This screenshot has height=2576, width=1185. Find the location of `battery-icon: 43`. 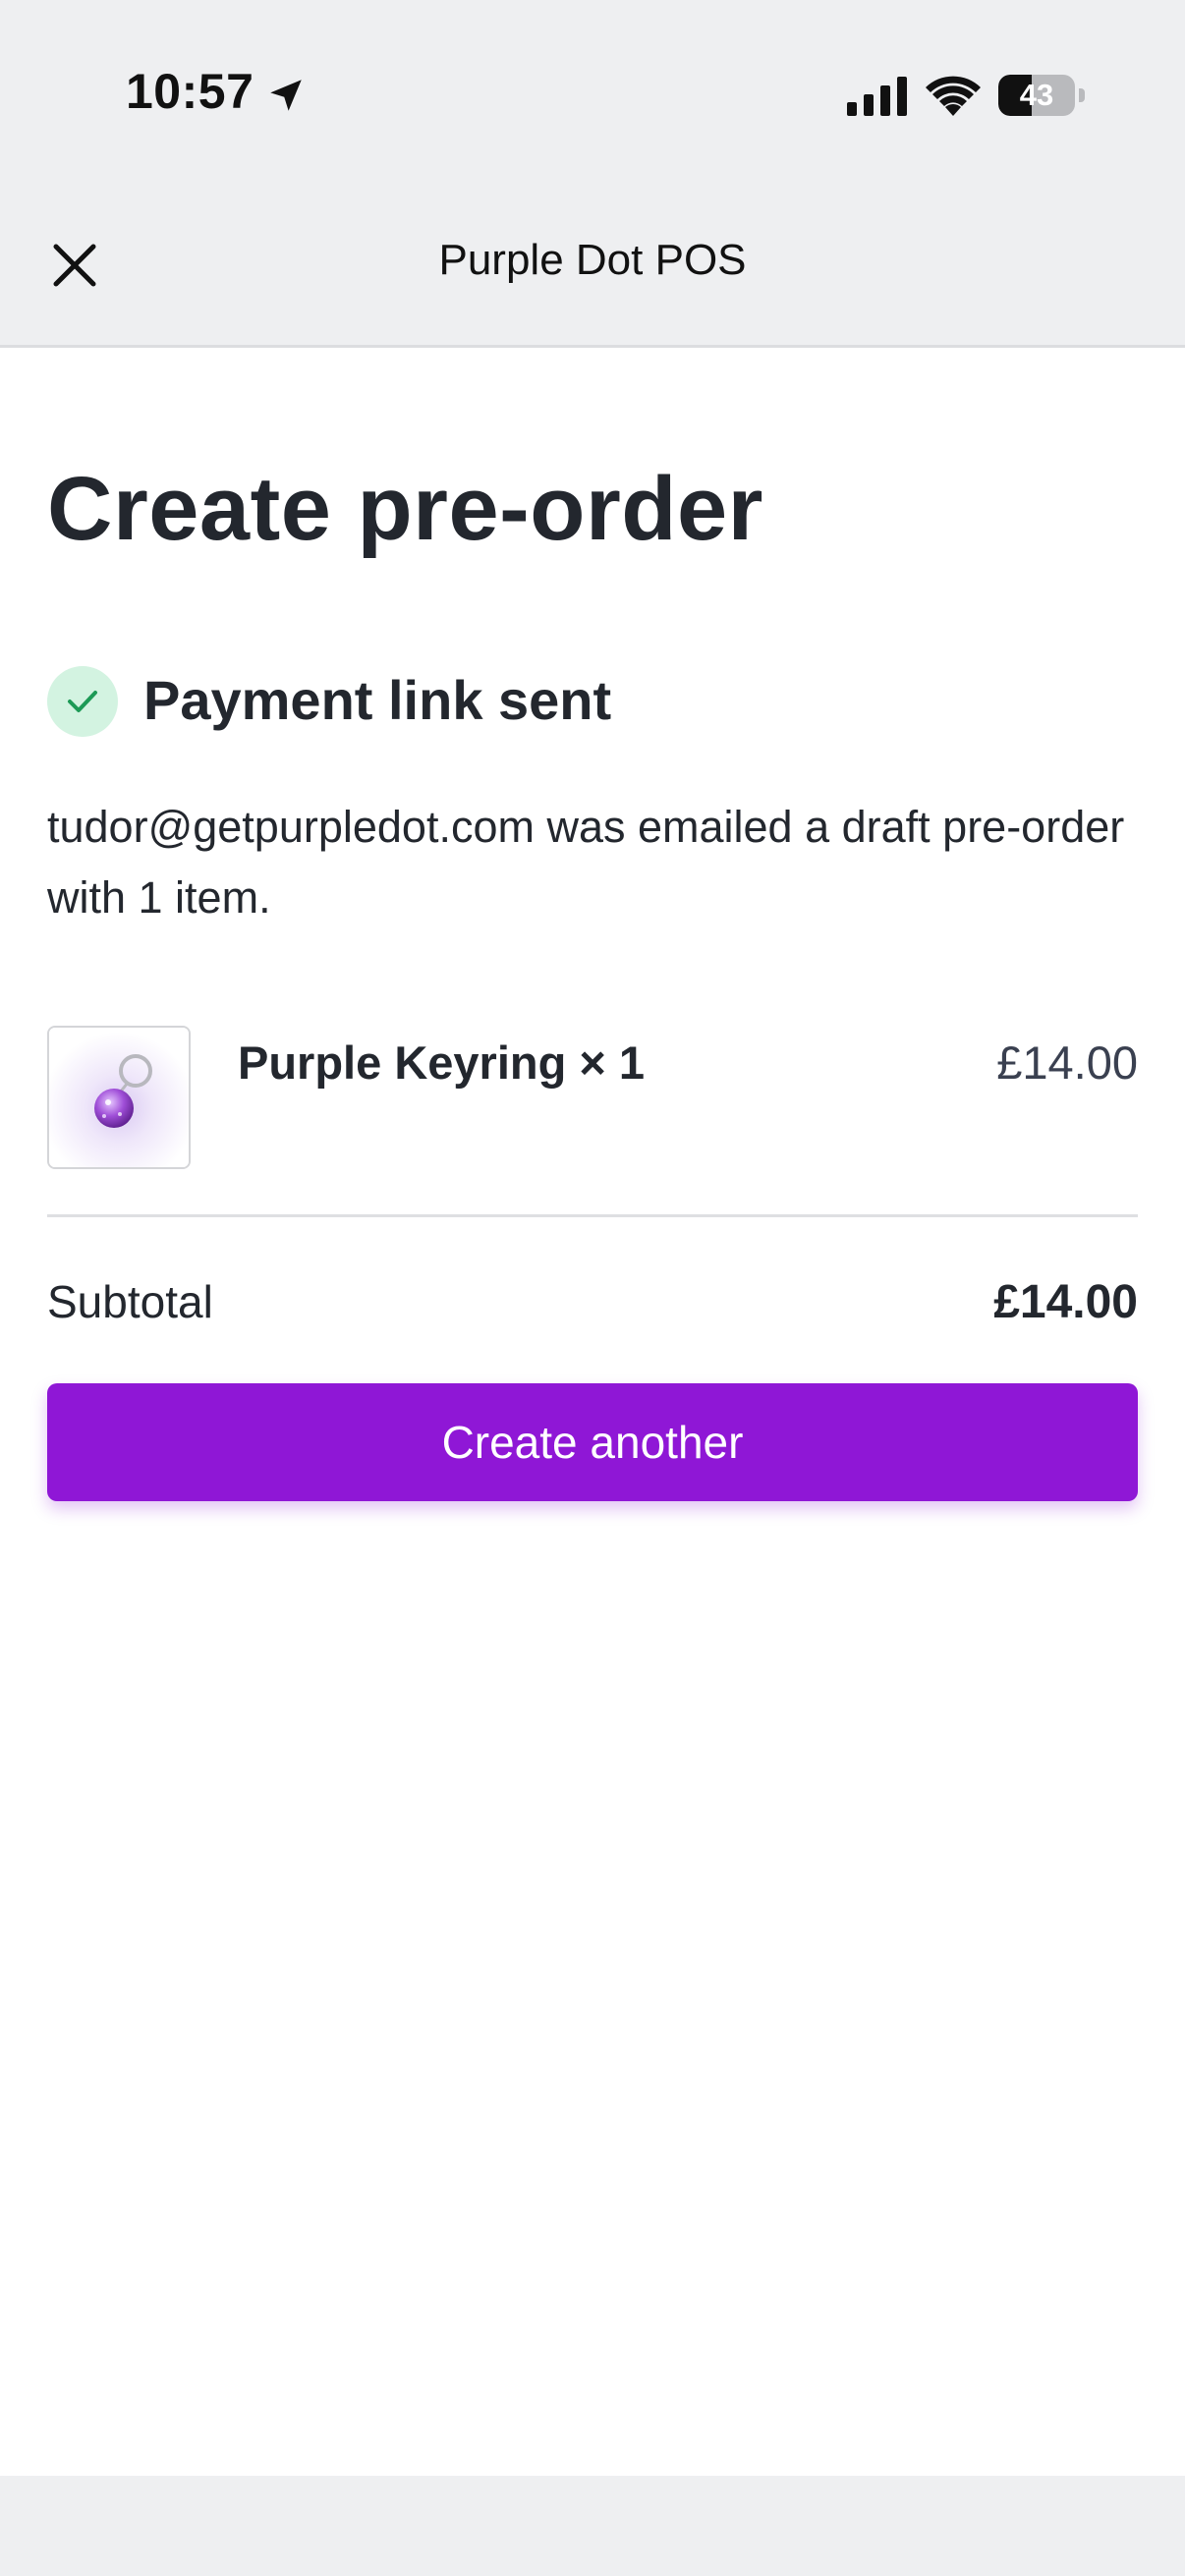

battery-icon: 43 is located at coordinates (1041, 95).